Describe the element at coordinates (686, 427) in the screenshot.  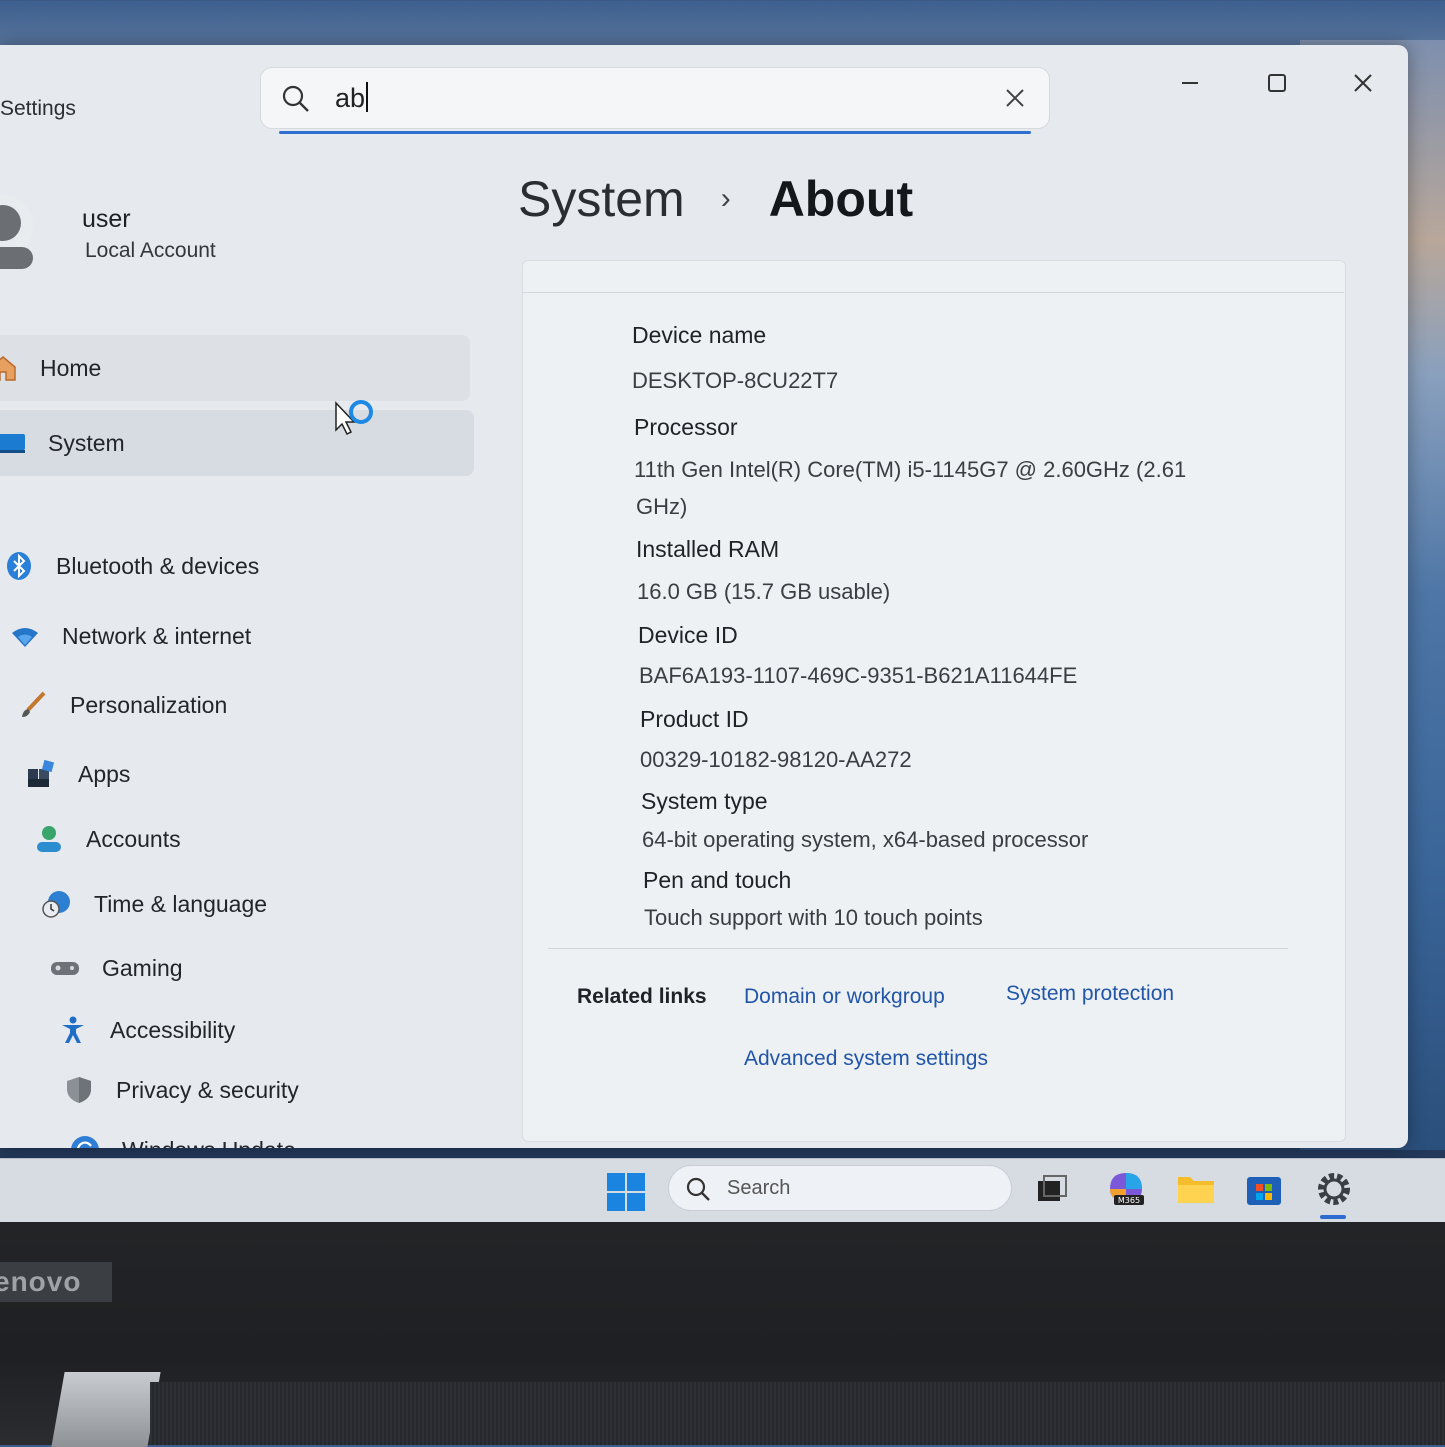
I see `spec-label: Processor` at that location.